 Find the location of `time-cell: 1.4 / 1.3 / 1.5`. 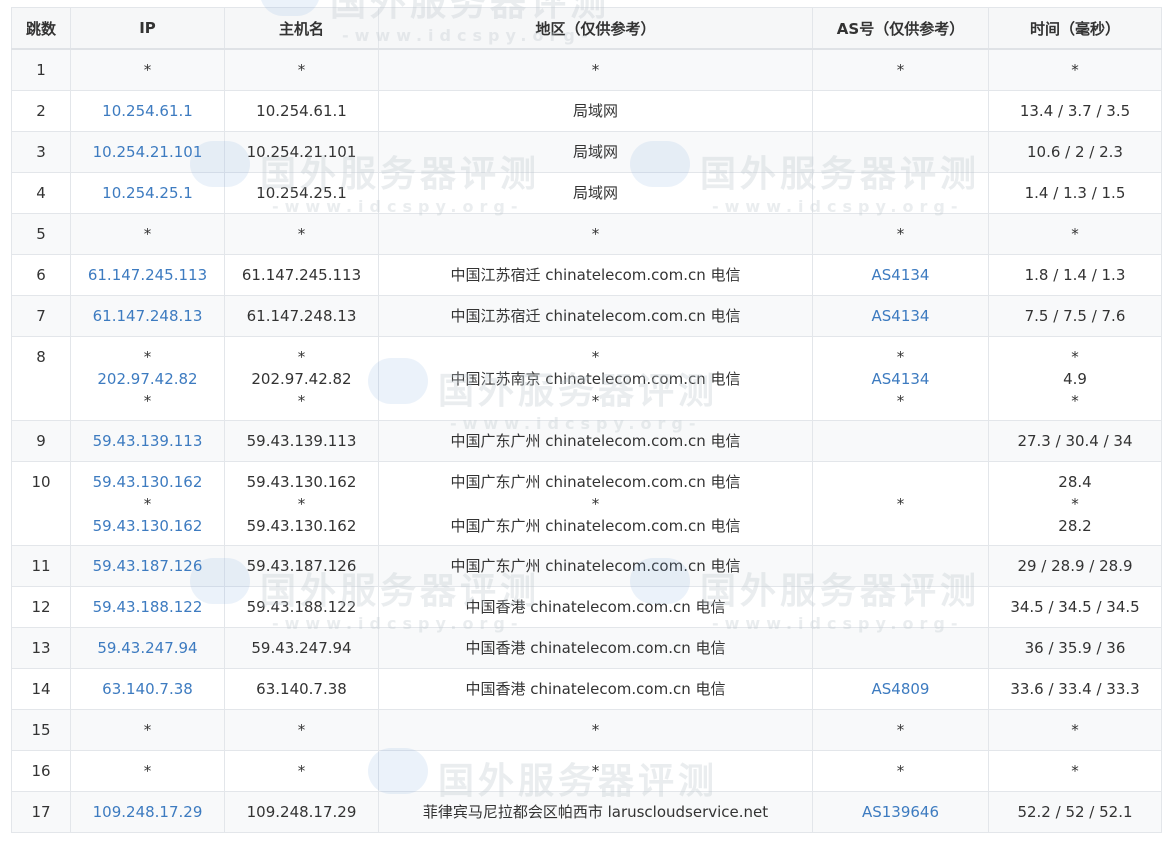

time-cell: 1.4 / 1.3 / 1.5 is located at coordinates (1075, 193).